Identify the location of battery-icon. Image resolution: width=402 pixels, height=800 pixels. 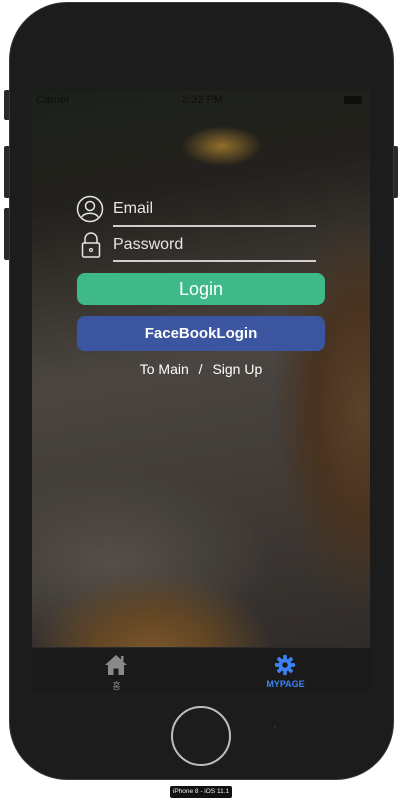
(353, 100).